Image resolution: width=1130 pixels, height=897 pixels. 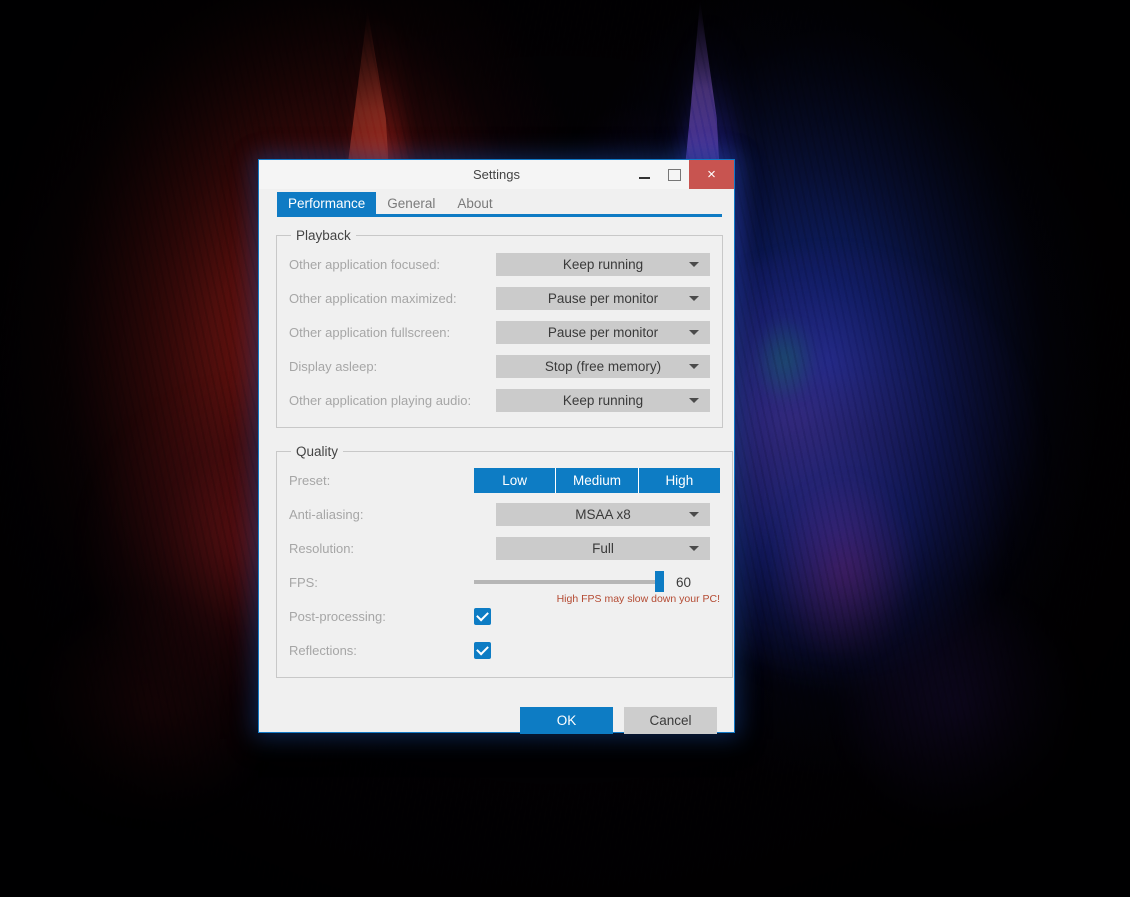 What do you see at coordinates (659, 581) in the screenshot?
I see `fps-slider-handle` at bounding box center [659, 581].